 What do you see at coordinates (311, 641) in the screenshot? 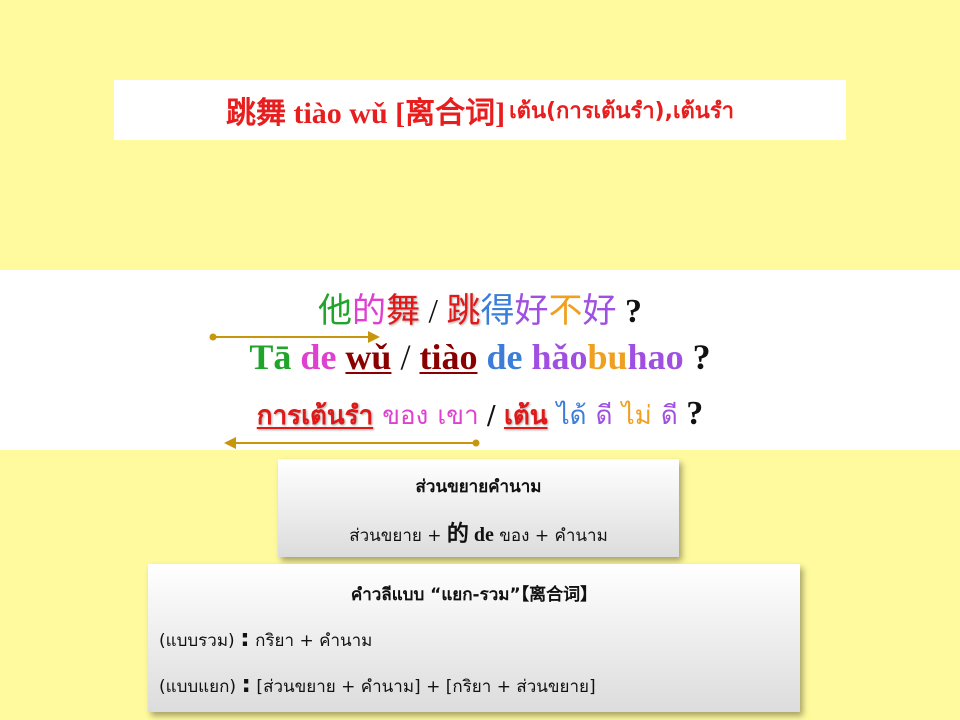
I see `row1-text: กริยา + คำนาม` at bounding box center [311, 641].